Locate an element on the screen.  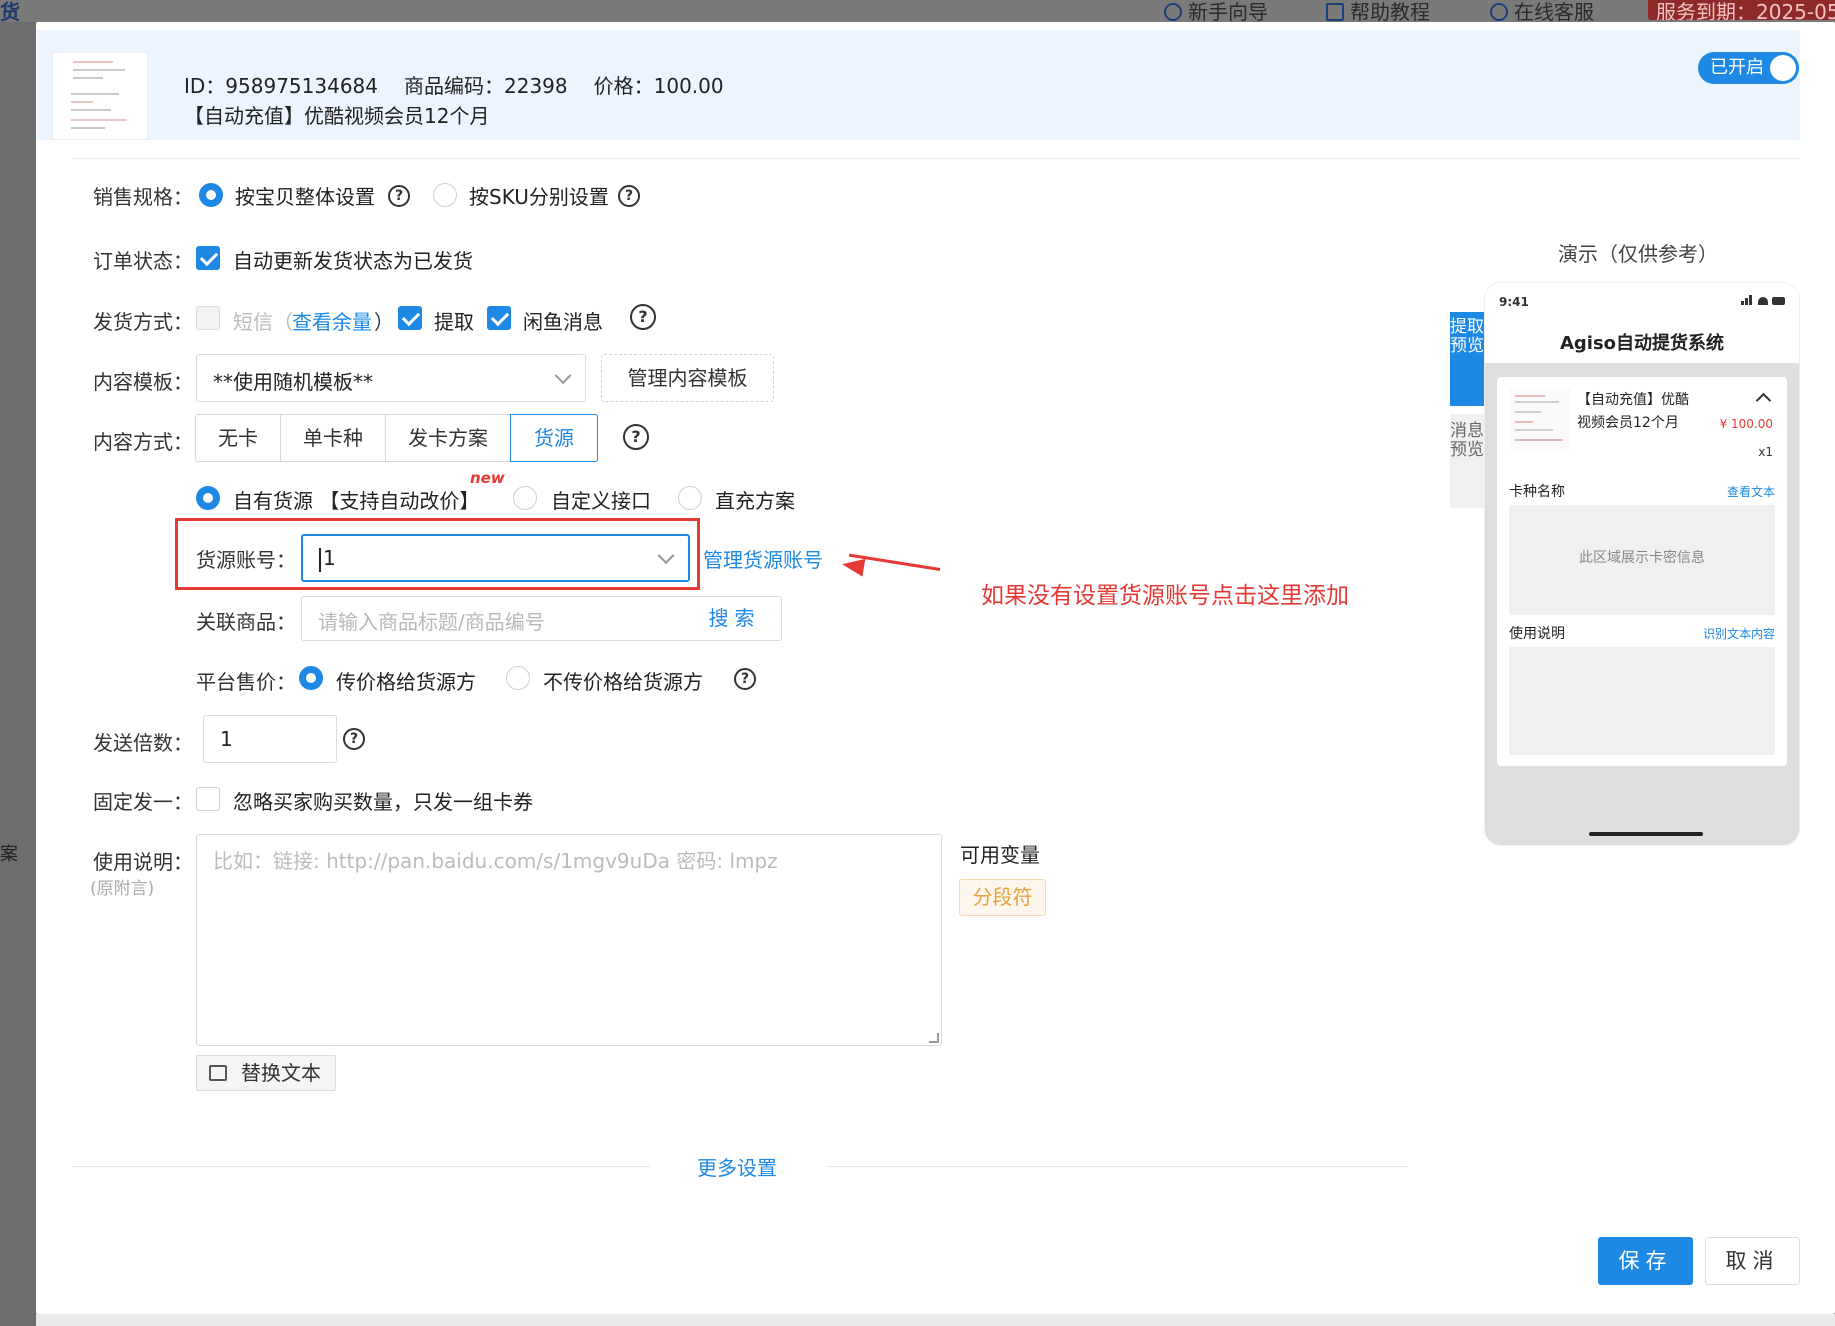
app-title: Agiso自动提货系统 is located at coordinates (1642, 343).